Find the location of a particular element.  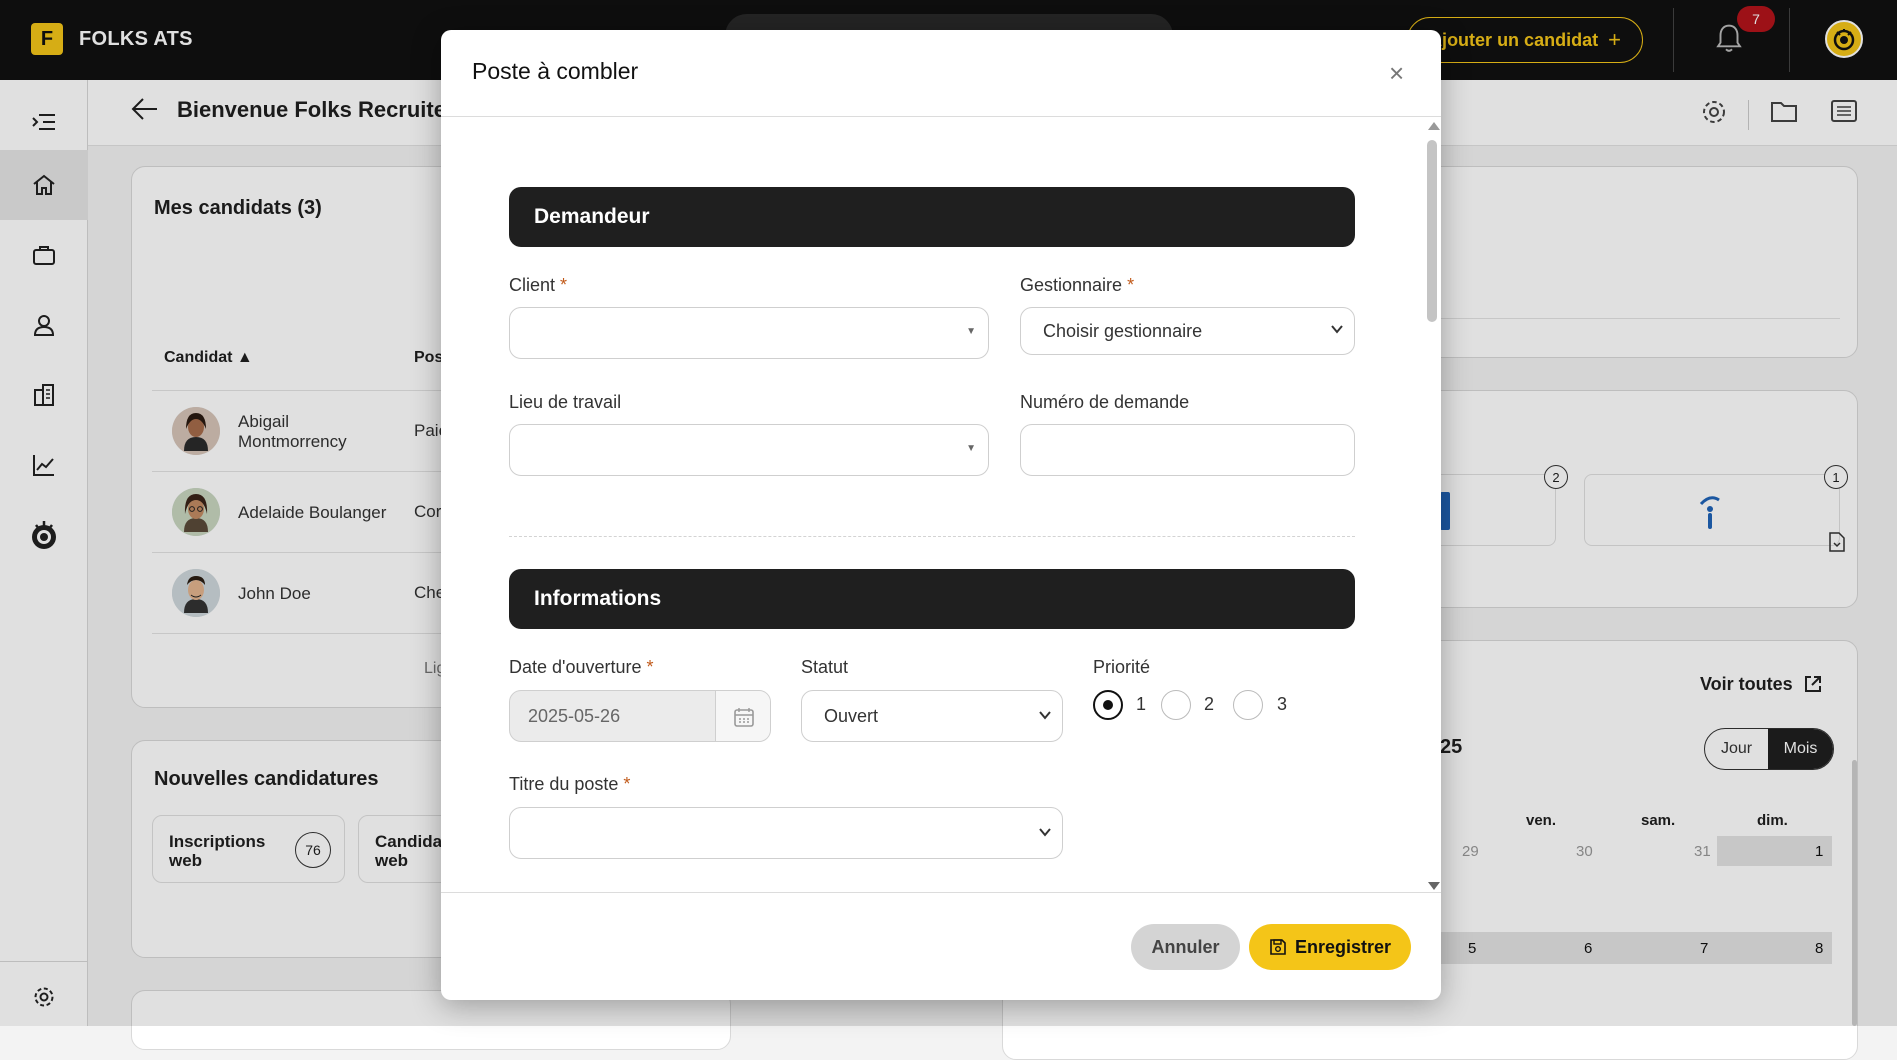

status-label: Statut is located at coordinates (825, 667).